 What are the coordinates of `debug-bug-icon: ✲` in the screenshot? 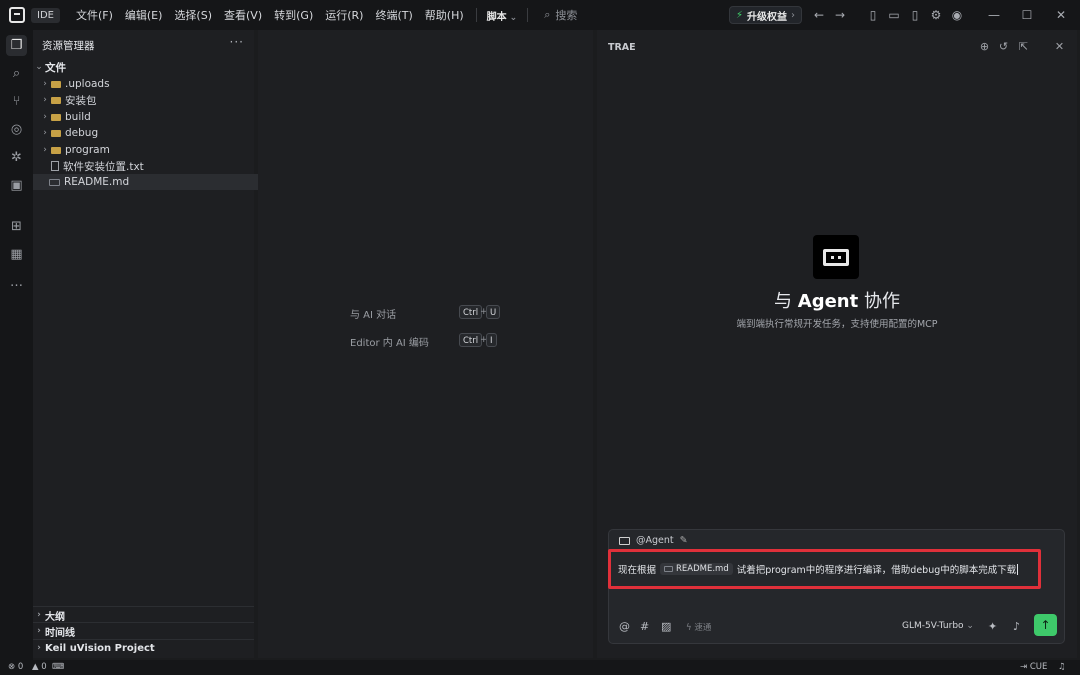 It's located at (16, 157).